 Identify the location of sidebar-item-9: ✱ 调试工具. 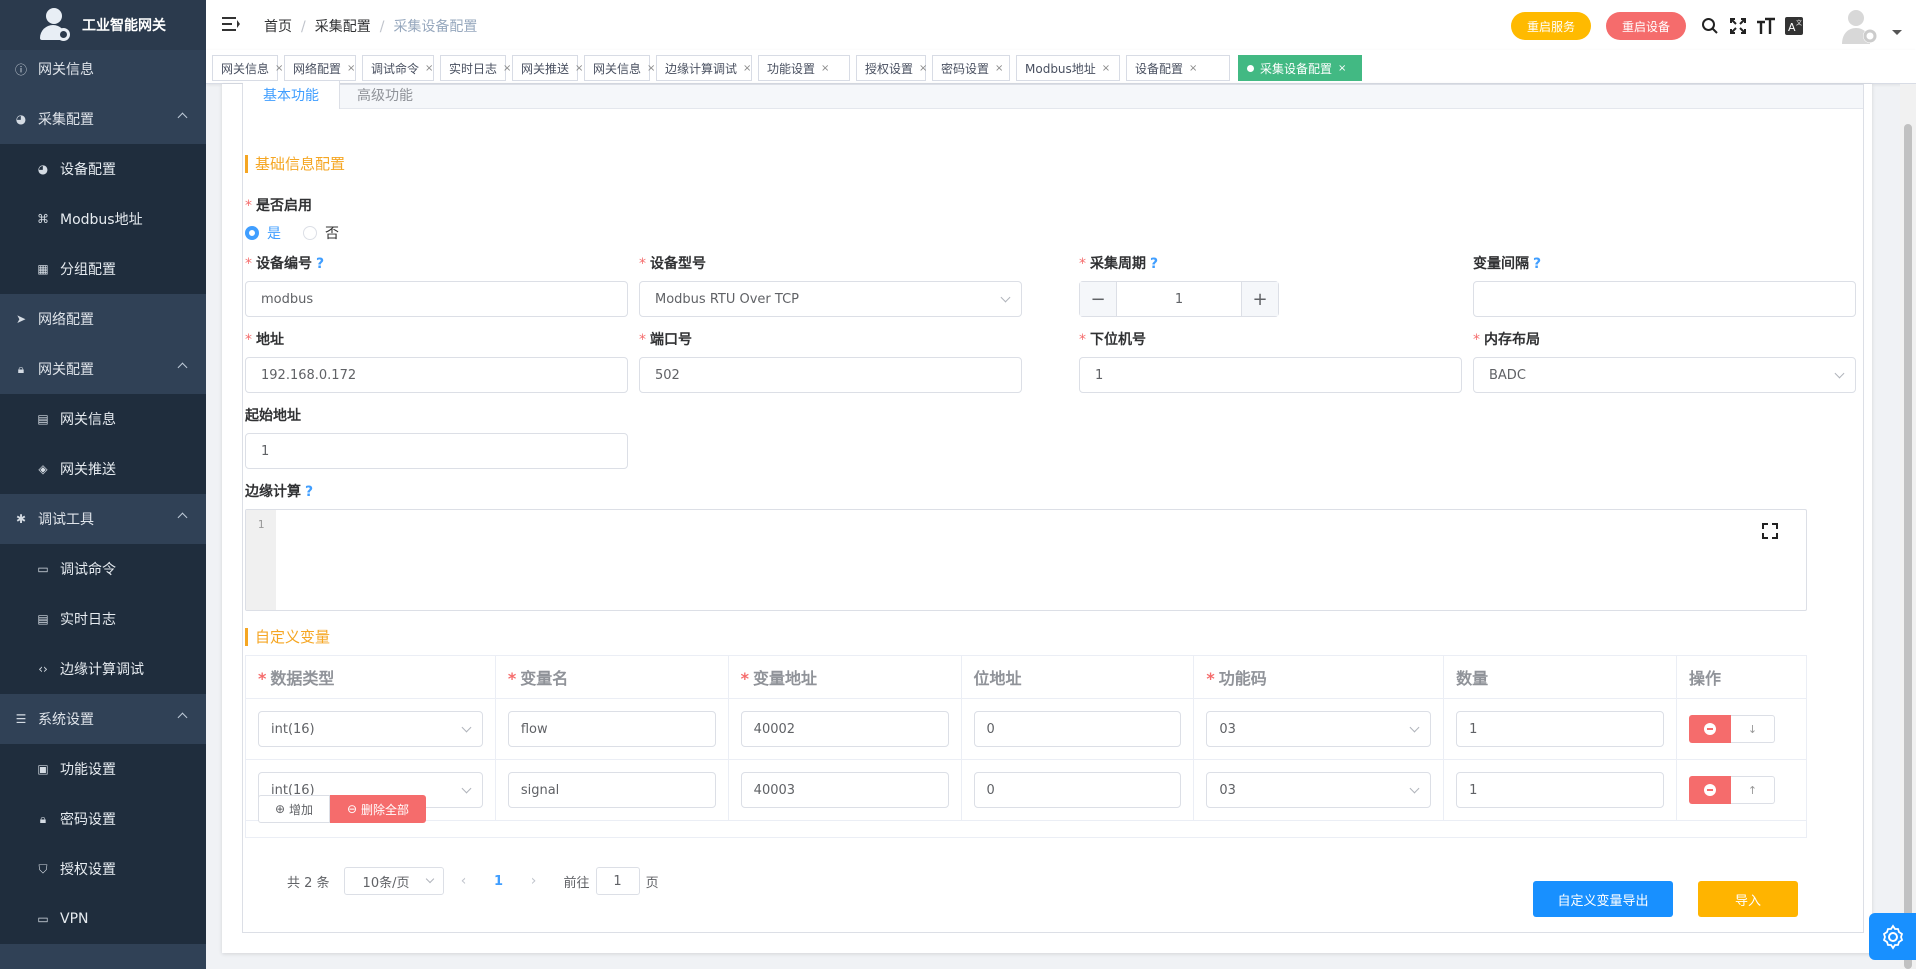
(103, 519).